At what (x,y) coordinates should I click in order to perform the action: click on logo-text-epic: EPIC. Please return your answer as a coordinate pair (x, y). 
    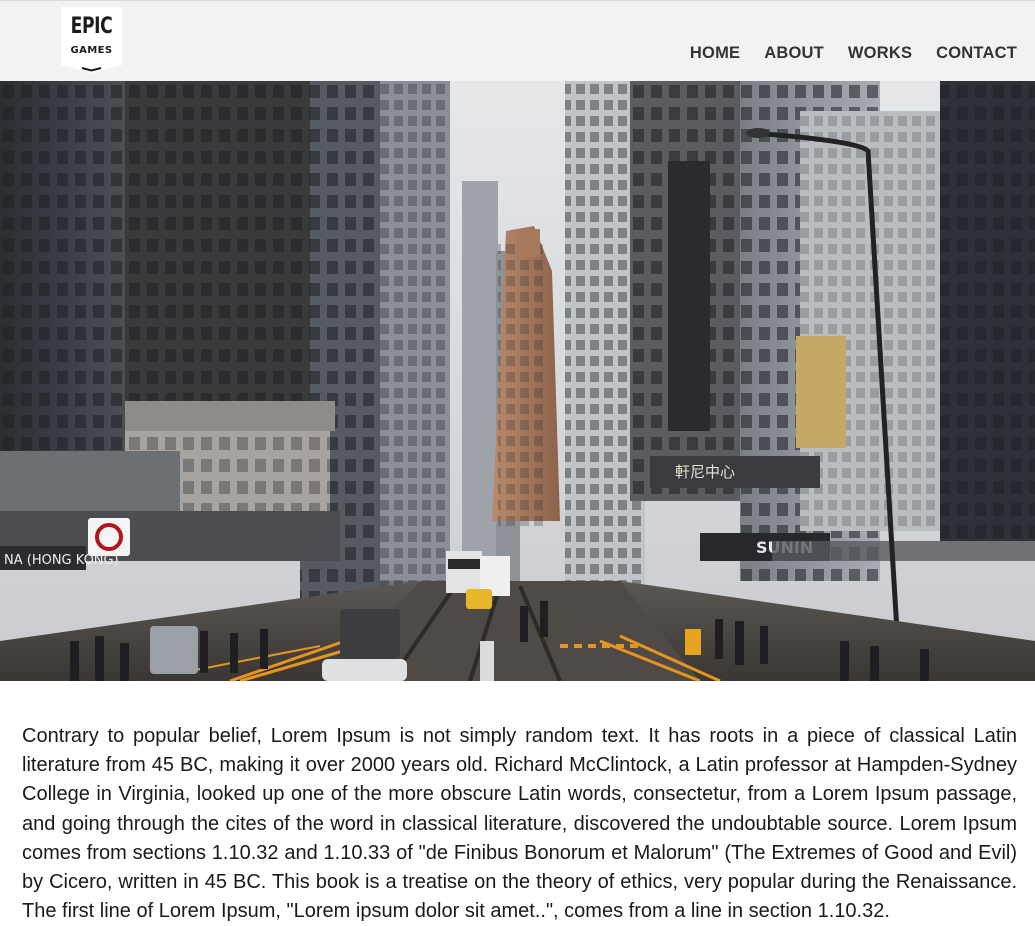
    Looking at the image, I should click on (91, 26).